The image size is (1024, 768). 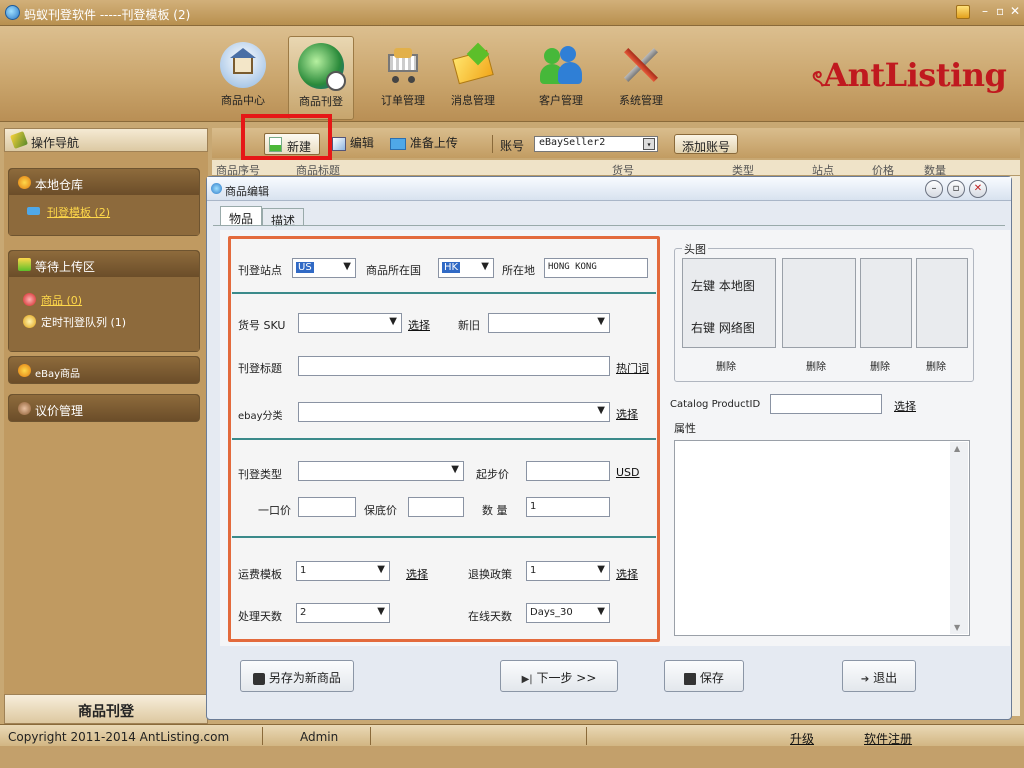 What do you see at coordinates (533, 570) in the screenshot?
I see `return-value: 1` at bounding box center [533, 570].